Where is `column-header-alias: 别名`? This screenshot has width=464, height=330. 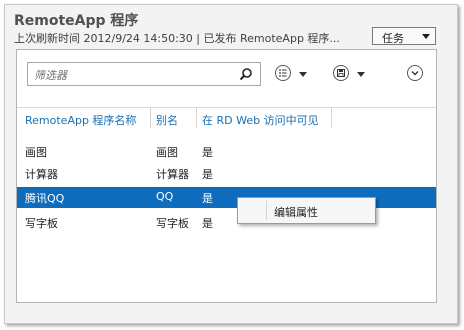 column-header-alias: 别名 is located at coordinates (167, 120).